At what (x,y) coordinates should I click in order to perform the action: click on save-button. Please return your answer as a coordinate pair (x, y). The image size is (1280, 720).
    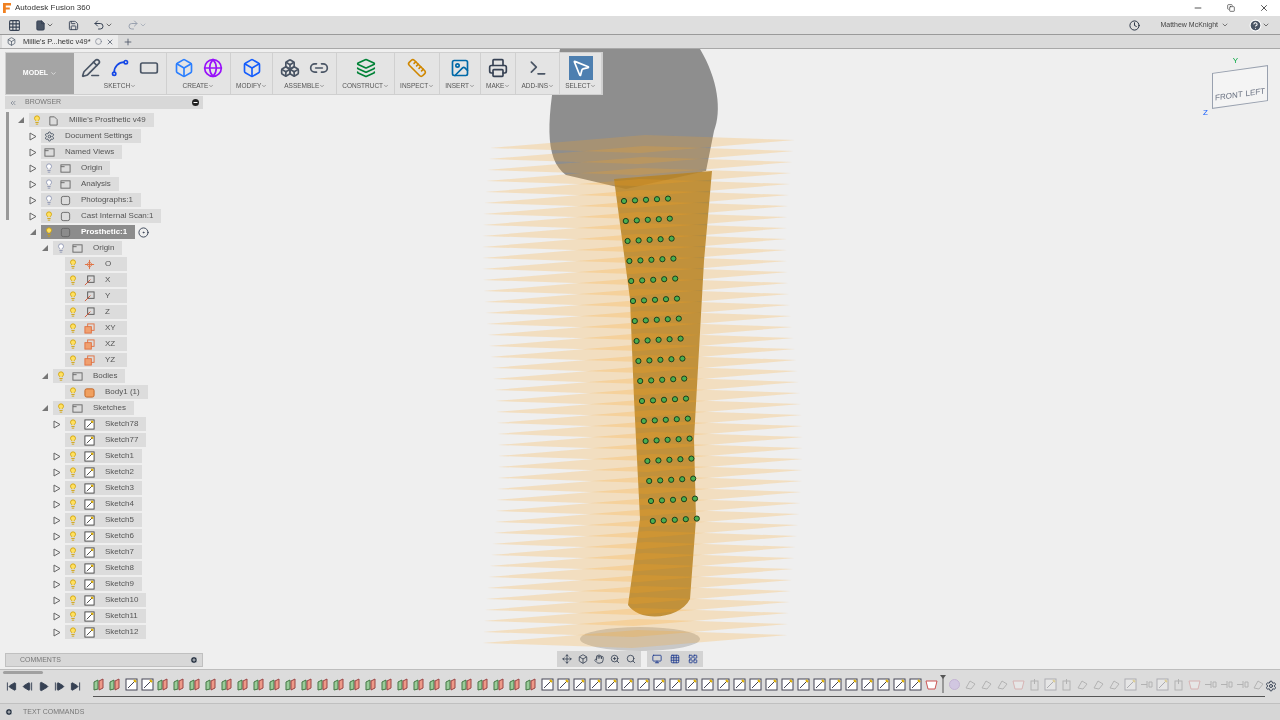
    Looking at the image, I should click on (73, 25).